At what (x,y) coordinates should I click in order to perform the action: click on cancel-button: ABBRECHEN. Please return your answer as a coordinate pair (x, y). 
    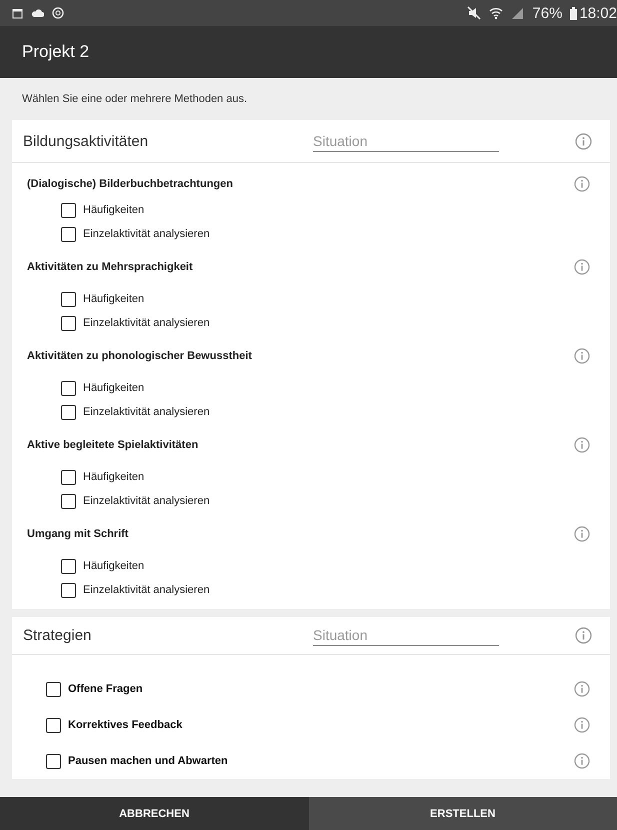
    Looking at the image, I should click on (154, 813).